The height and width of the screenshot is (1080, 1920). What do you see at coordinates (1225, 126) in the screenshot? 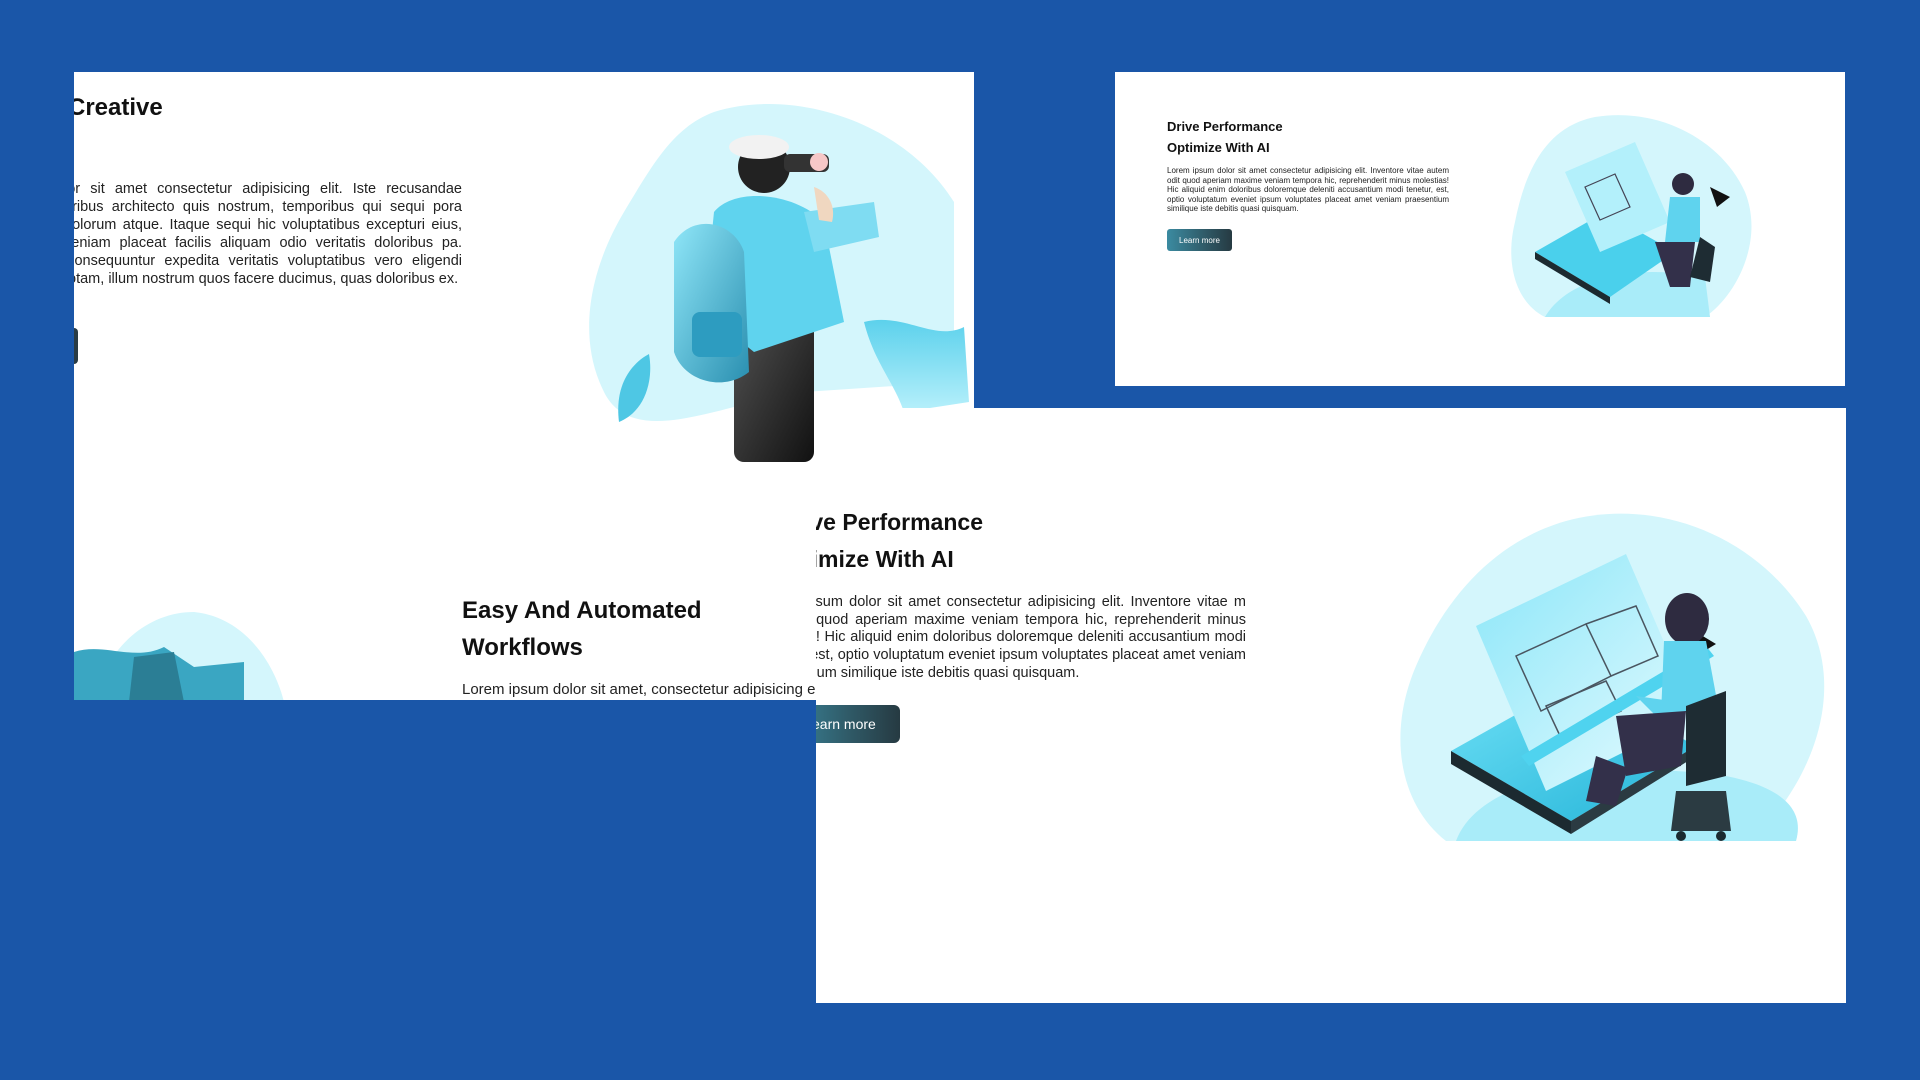
I see `title-line-1: Drive Performance` at bounding box center [1225, 126].